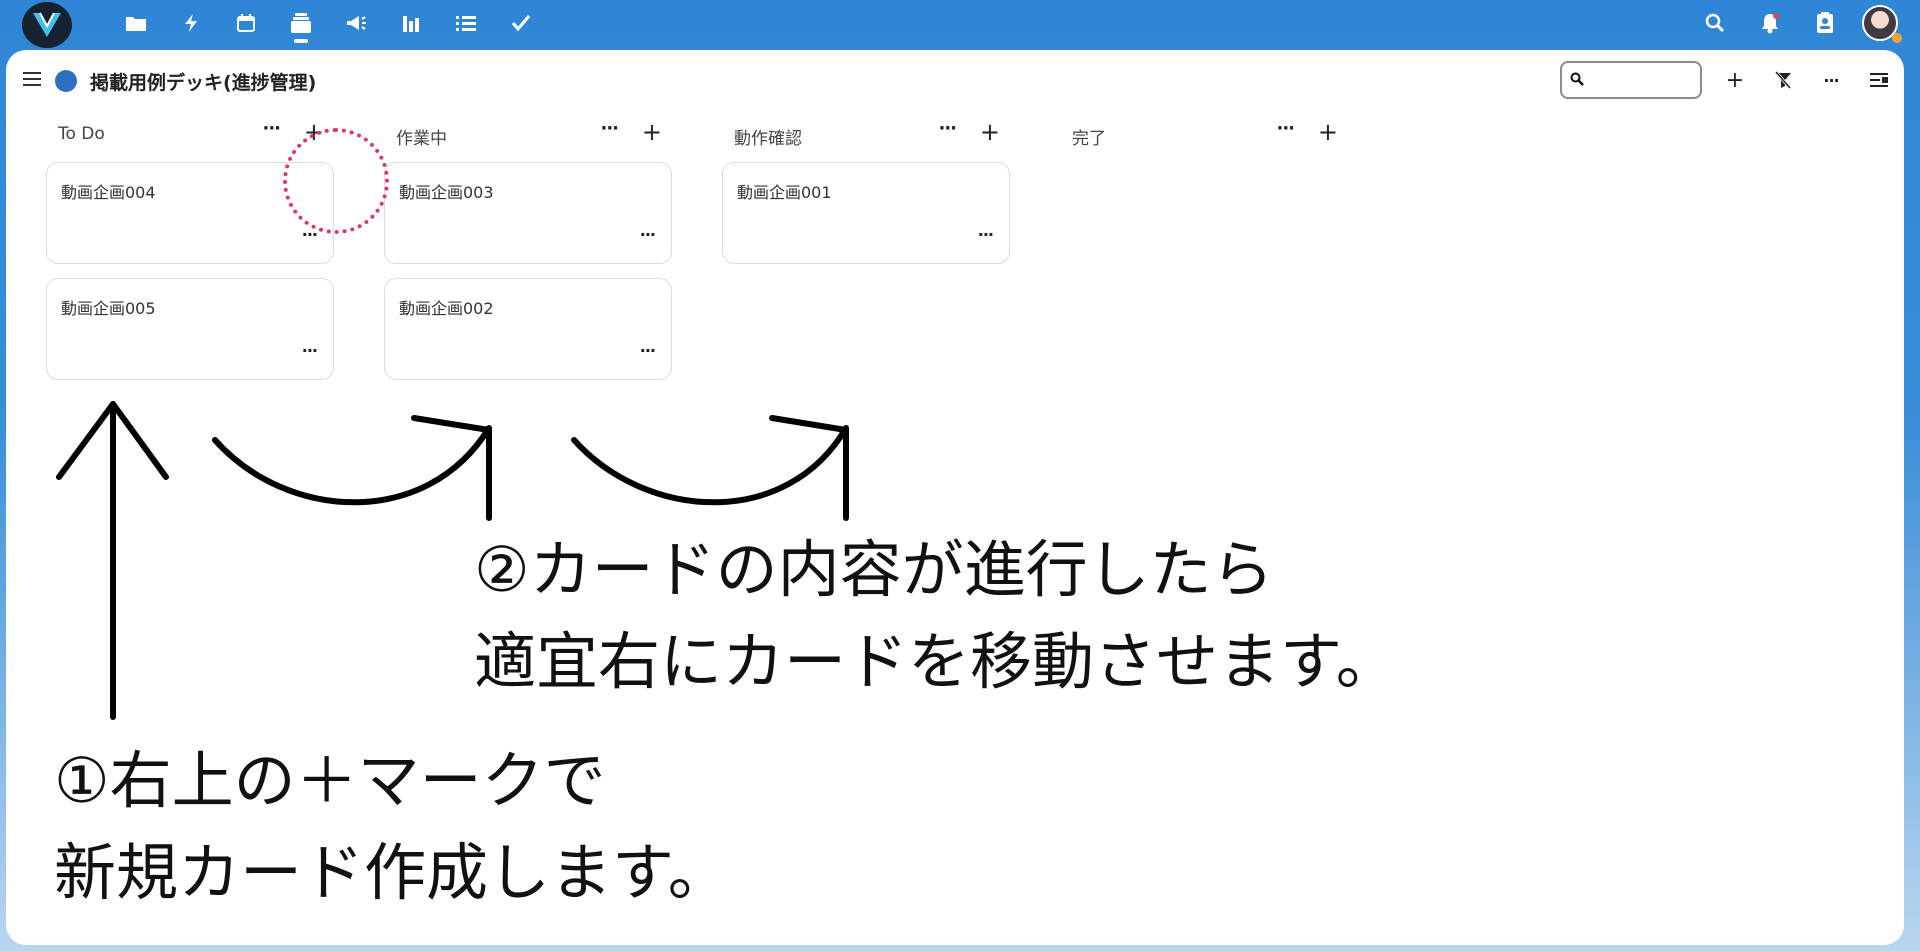  I want to click on calendar-nav-item, so click(245, 23).